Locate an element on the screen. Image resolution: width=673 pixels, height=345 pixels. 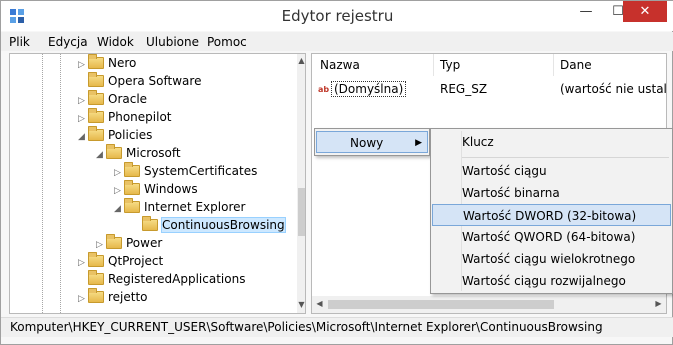
tree-item: ◢ Microsoft is located at coordinates (138, 153).